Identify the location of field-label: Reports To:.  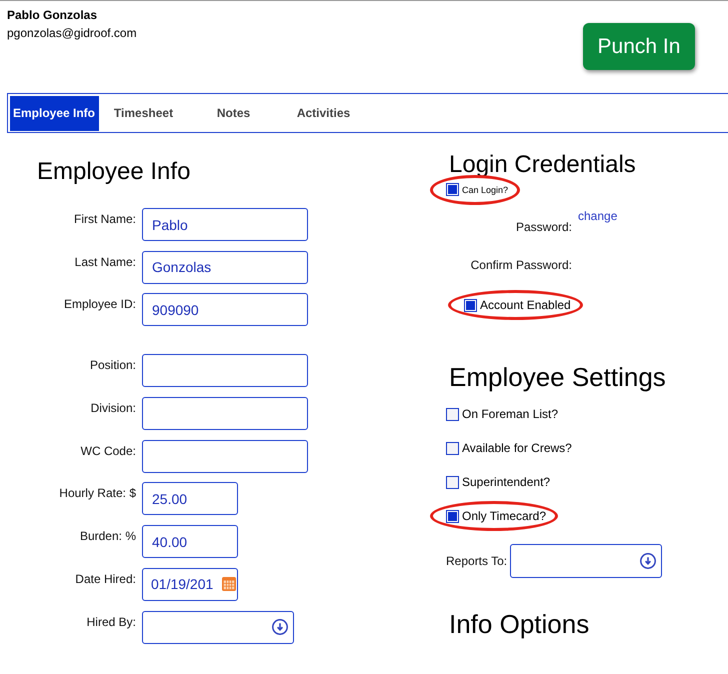
(477, 560).